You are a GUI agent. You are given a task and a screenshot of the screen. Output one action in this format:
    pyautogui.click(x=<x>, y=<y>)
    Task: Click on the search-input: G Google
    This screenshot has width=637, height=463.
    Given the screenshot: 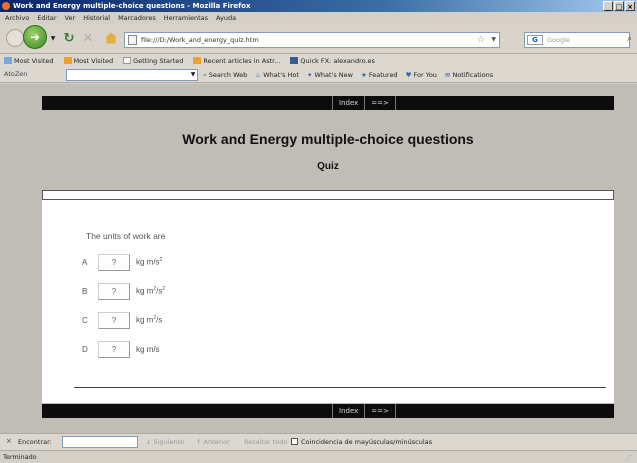 What is the action you would take?
    pyautogui.click(x=577, y=40)
    